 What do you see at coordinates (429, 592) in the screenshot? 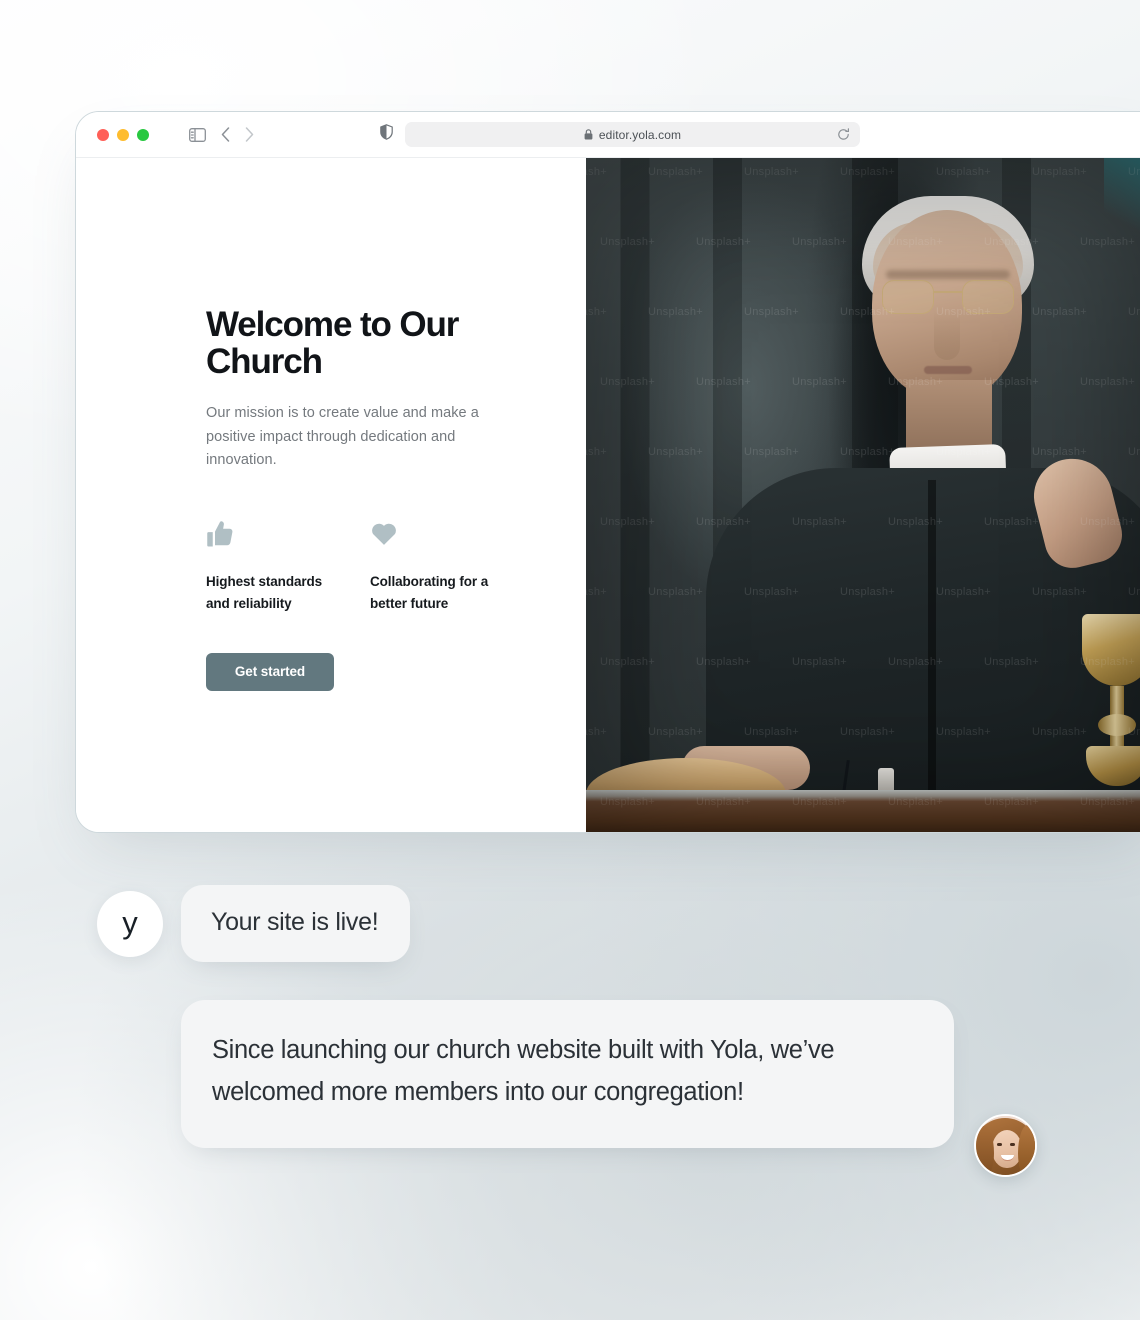
I see `feature-label: Collaborating for a better future` at bounding box center [429, 592].